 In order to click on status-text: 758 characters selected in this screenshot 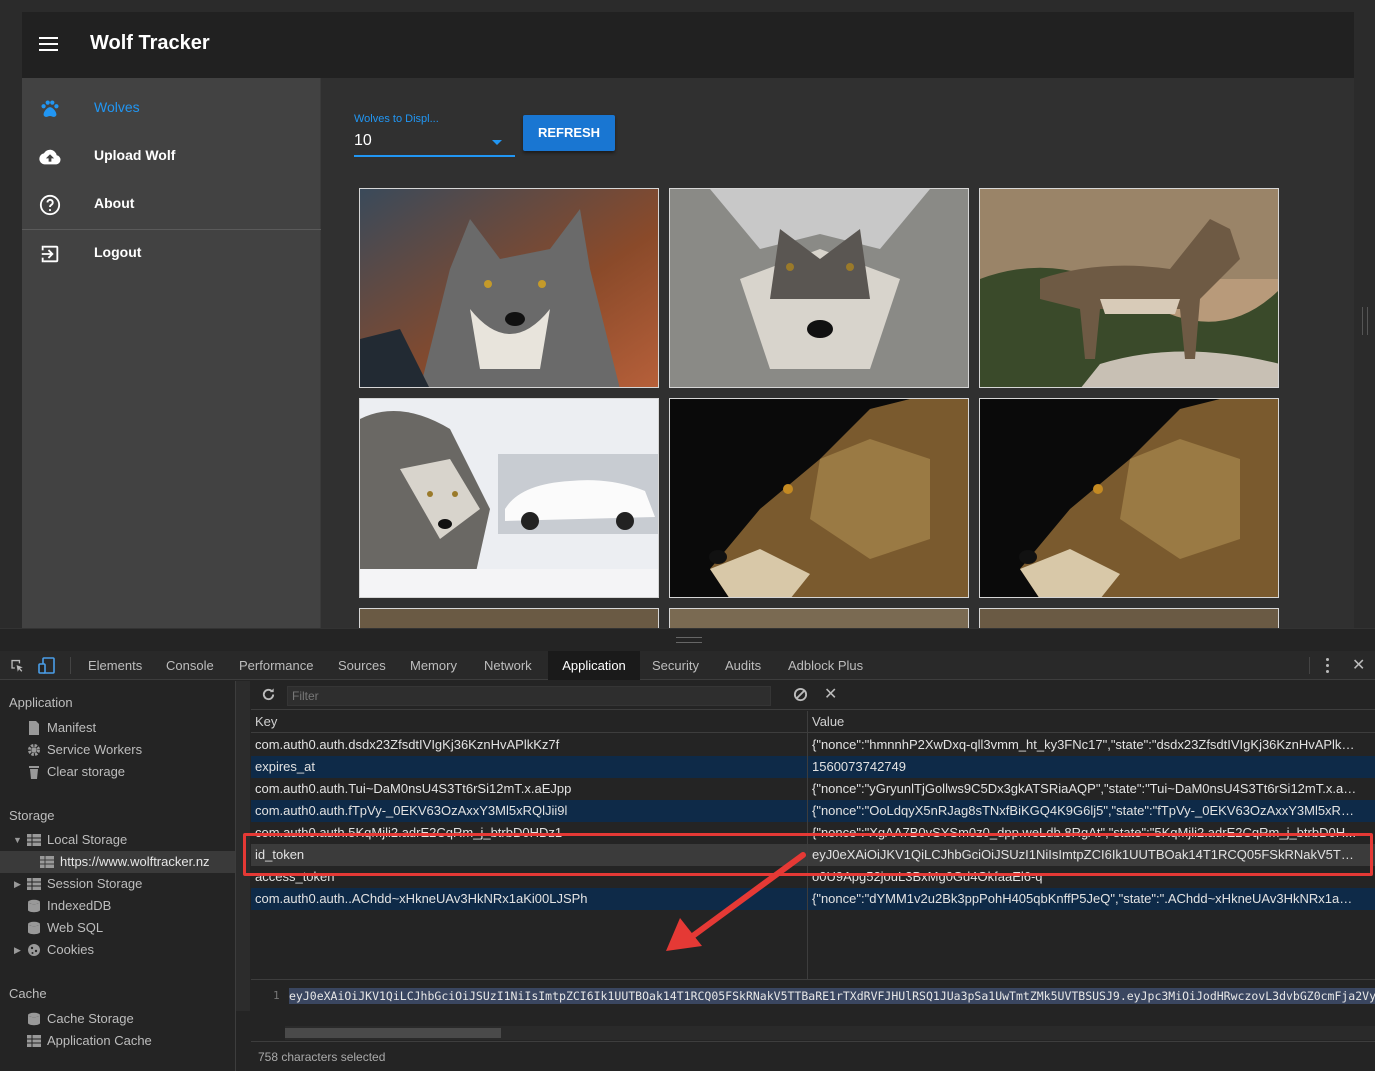, I will do `click(322, 1057)`.